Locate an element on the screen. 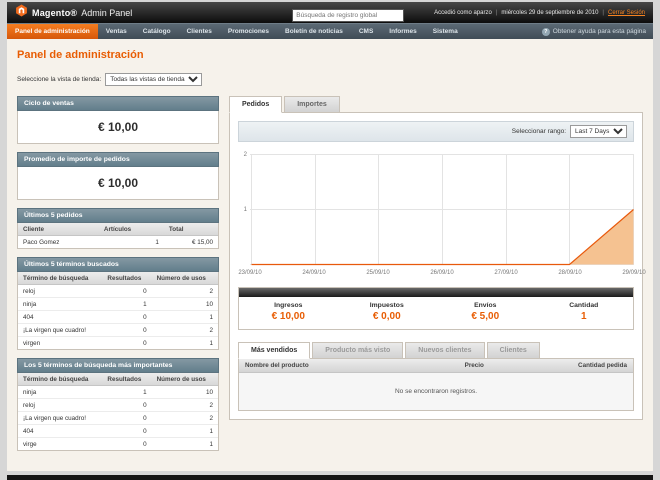 This screenshot has width=660, height=480. lifetime-sales-panel: Ciclo de ventas € 10,00 is located at coordinates (118, 120).